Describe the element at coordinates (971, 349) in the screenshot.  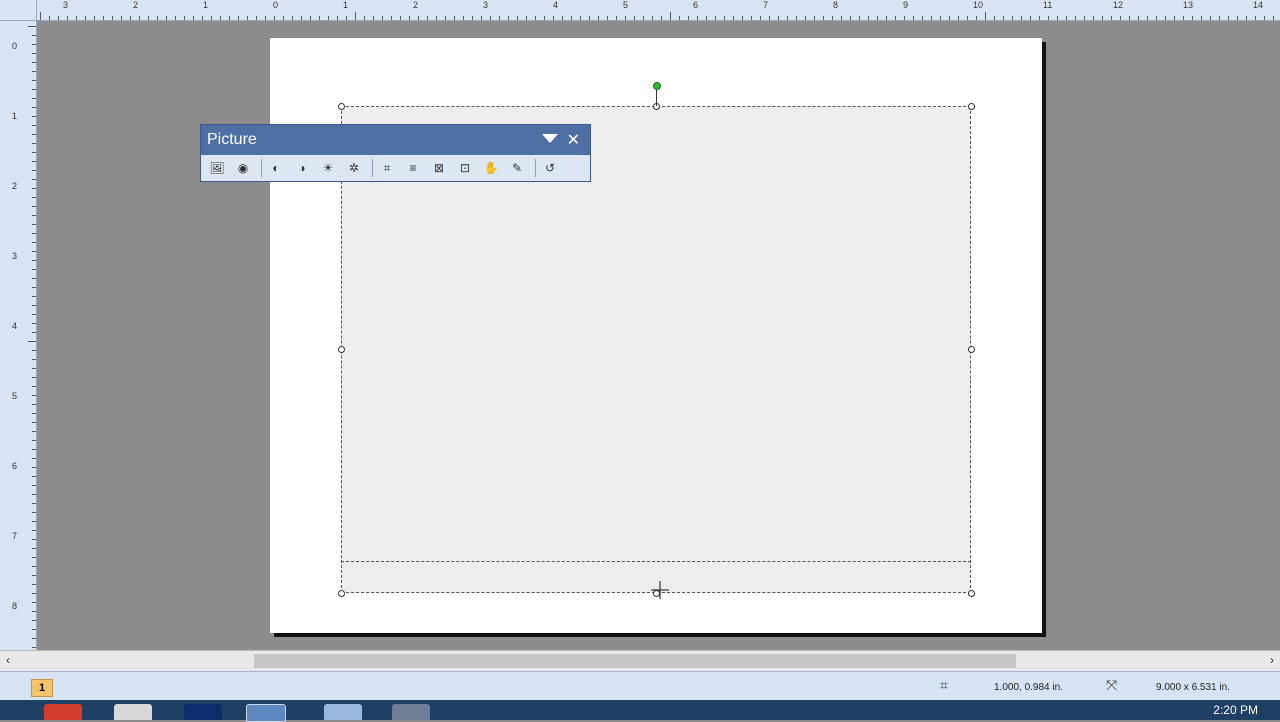
I see `resize-handle-right` at that location.